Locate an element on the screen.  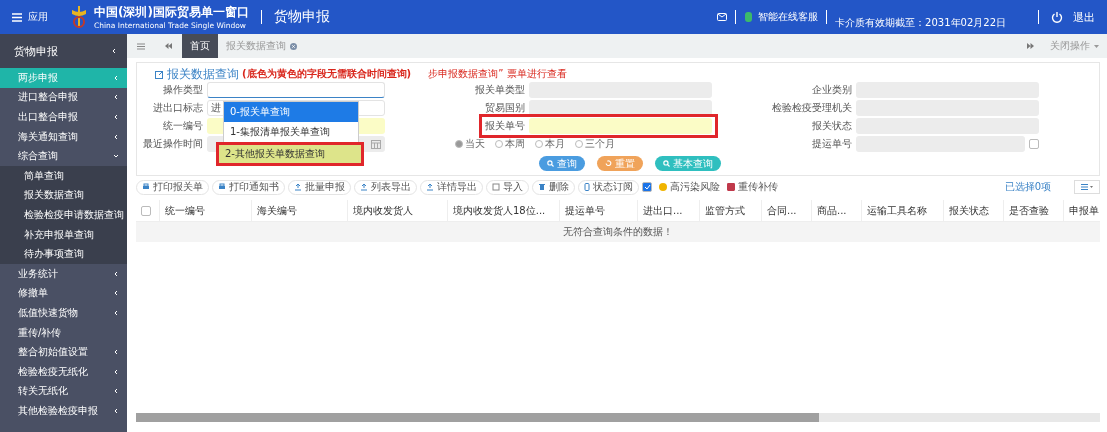
hint-text: (底色为黄色的字段无需联合时间查询) is located at coordinates (327, 74).